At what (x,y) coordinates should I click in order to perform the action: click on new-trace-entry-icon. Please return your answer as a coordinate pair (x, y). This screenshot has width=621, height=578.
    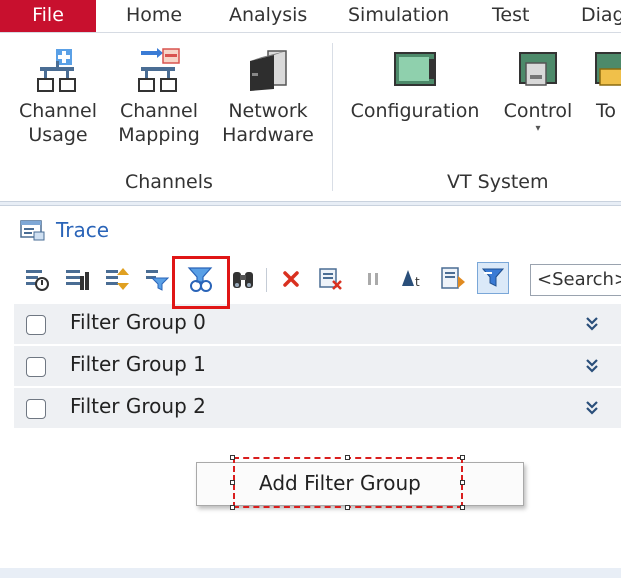
    Looking at the image, I should click on (37, 279).